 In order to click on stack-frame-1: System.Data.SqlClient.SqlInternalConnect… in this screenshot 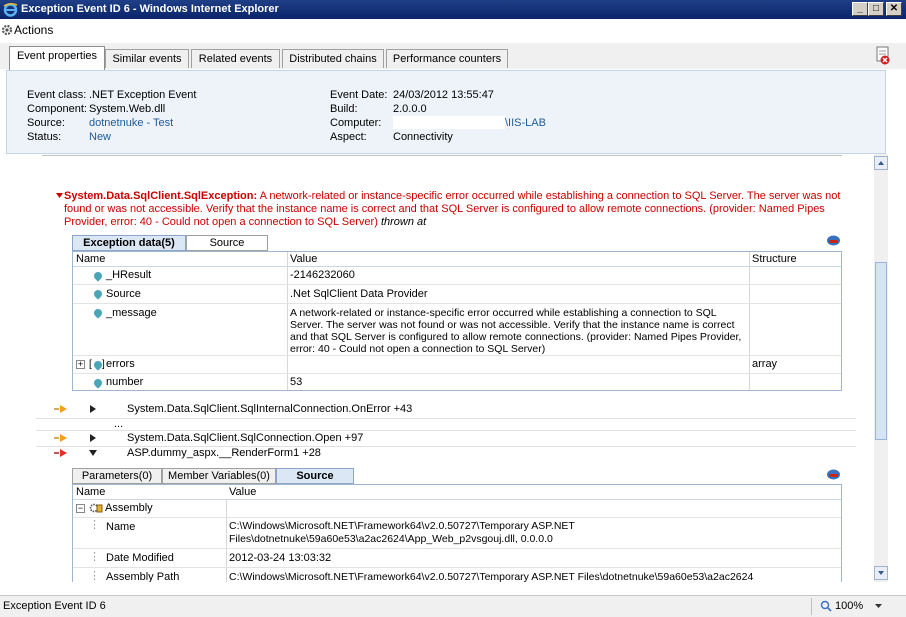, I will do `click(269, 409)`.